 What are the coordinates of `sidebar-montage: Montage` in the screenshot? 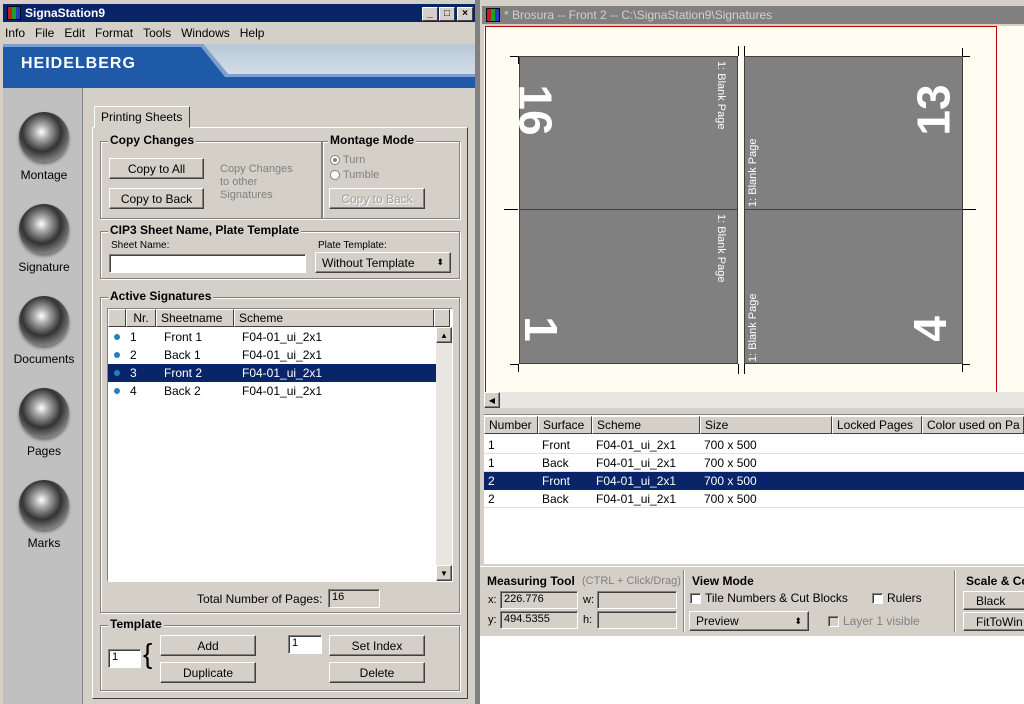 It's located at (44, 147).